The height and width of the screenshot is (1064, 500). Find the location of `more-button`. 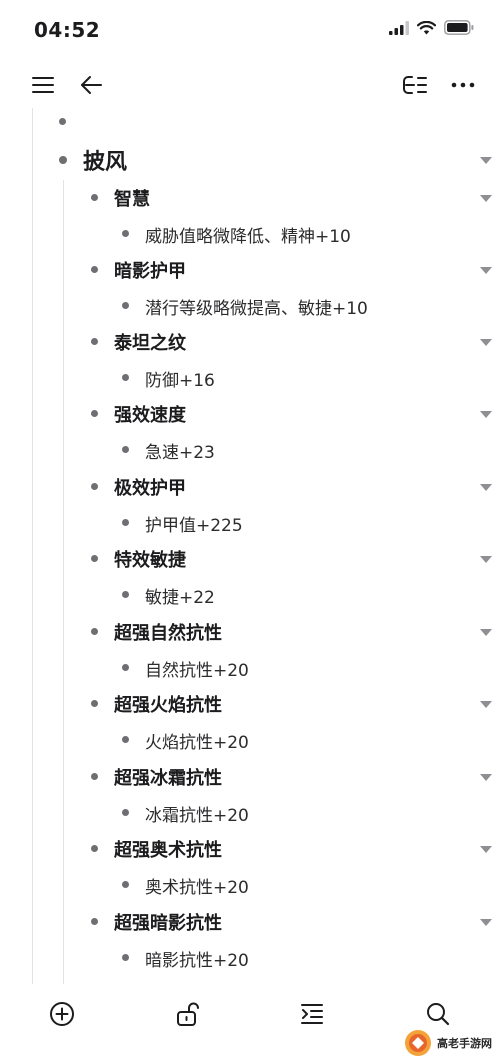

more-button is located at coordinates (463, 85).